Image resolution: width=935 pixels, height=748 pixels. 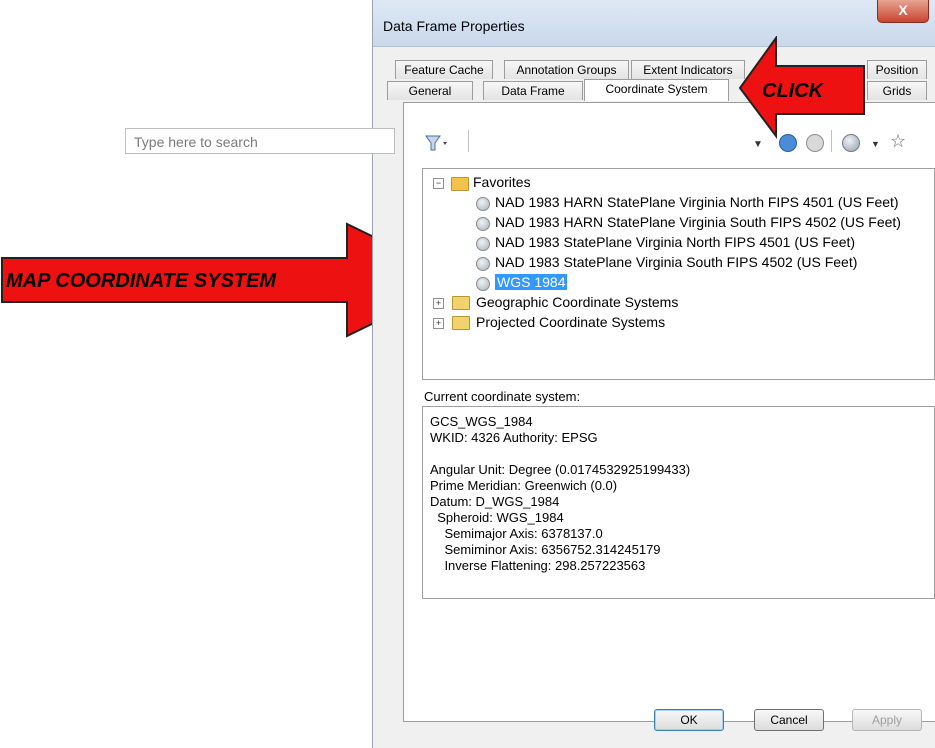 I want to click on map-coordinate-system-label: MAP COORDINATE SYSTEM, so click(x=141, y=281).